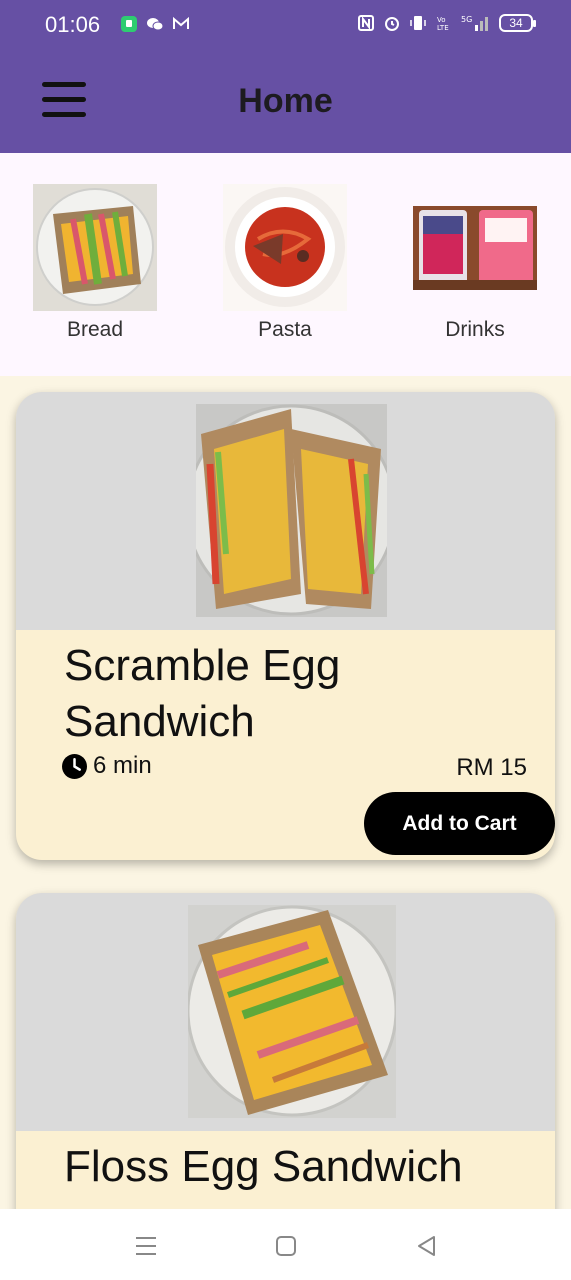  What do you see at coordinates (475, 329) in the screenshot?
I see `category-label: Drinks` at bounding box center [475, 329].